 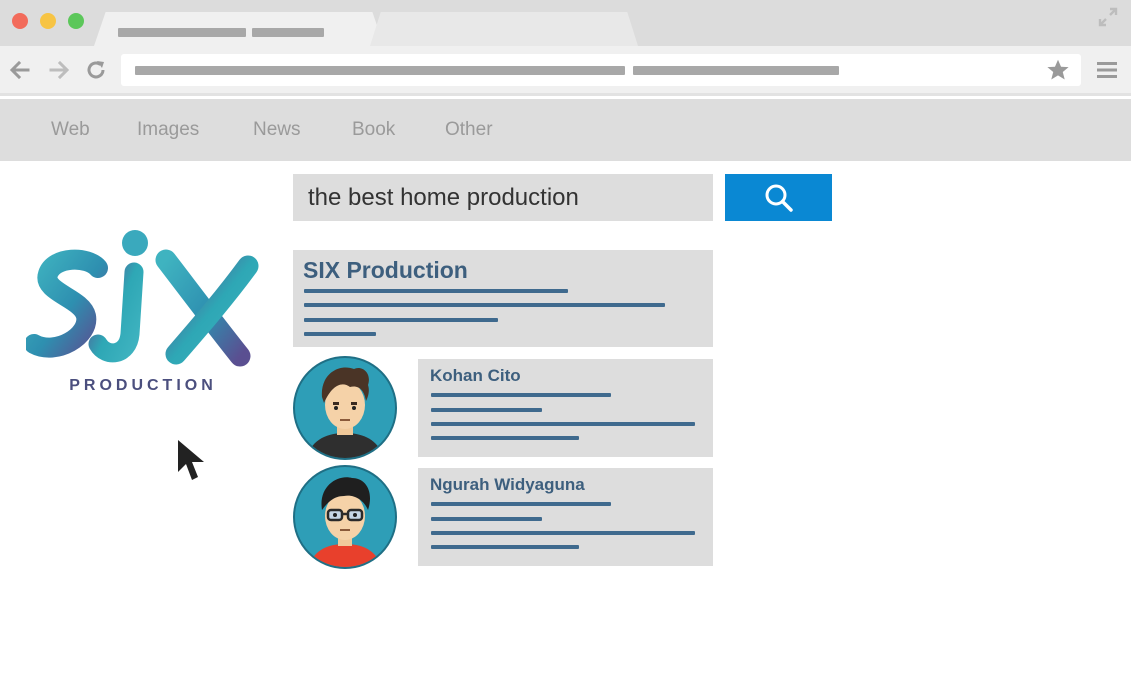 I want to click on minimize-window-button, so click(x=48, y=21).